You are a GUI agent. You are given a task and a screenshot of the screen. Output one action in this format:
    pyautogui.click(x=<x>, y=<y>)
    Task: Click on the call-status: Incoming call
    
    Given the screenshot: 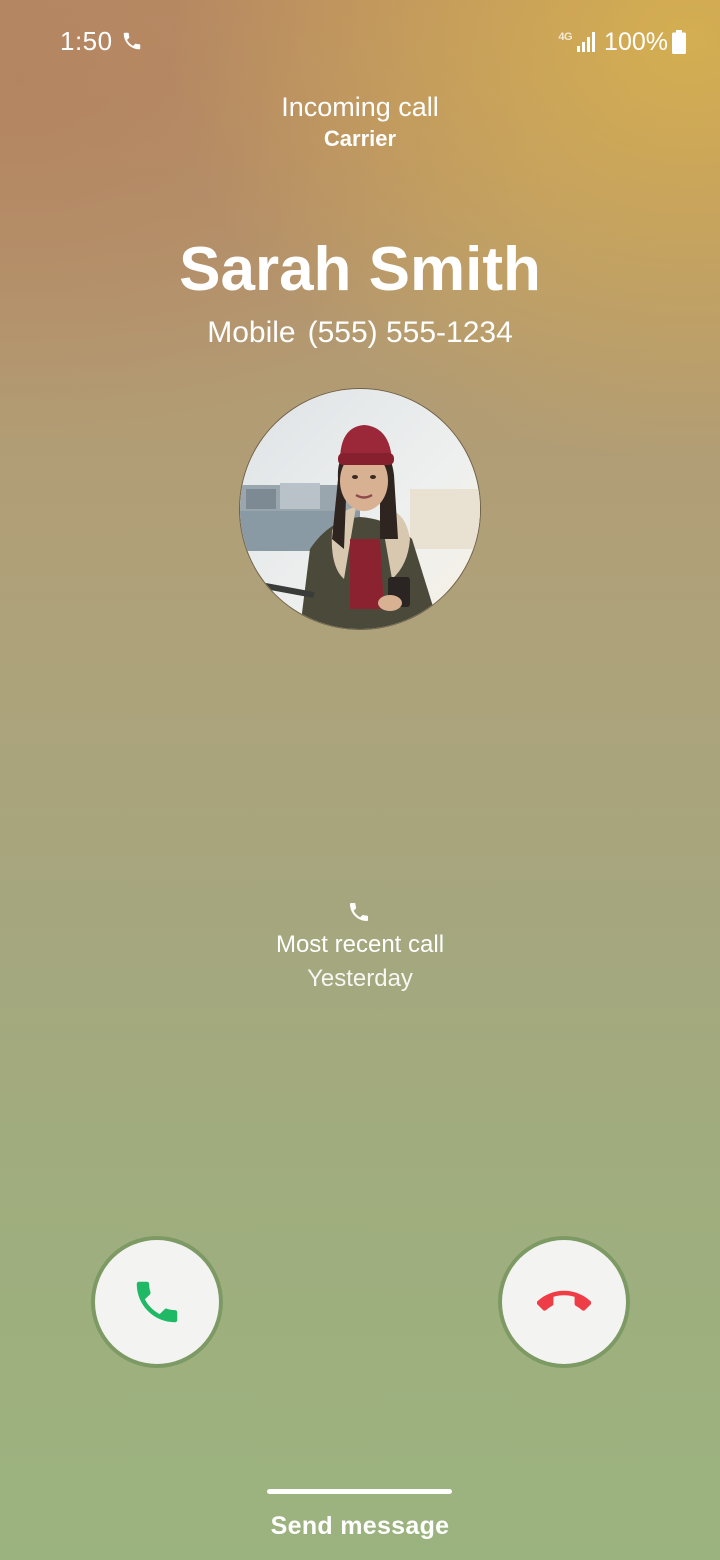 What is the action you would take?
    pyautogui.click(x=360, y=107)
    